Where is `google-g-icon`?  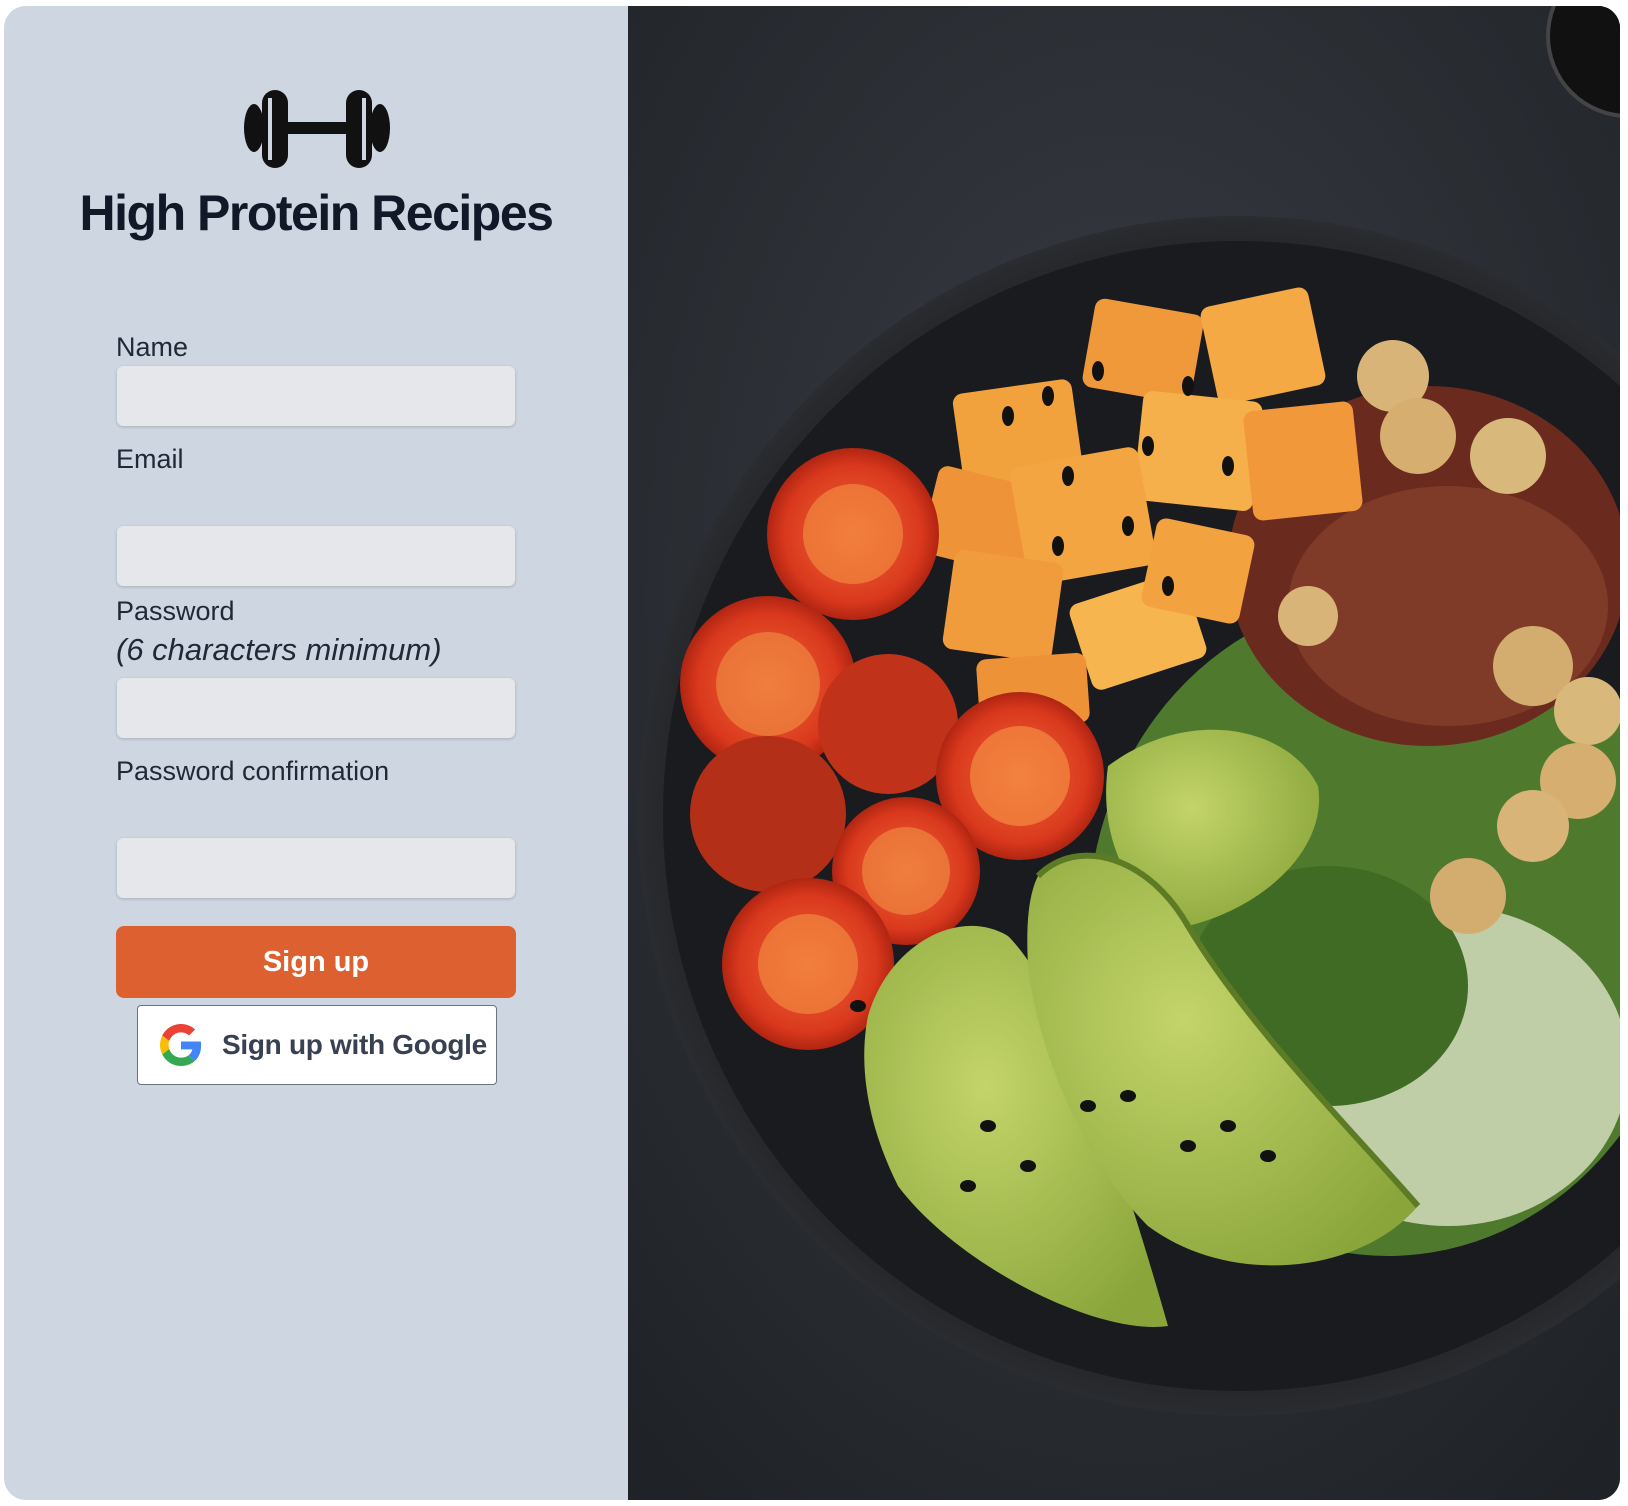 google-g-icon is located at coordinates (181, 1045).